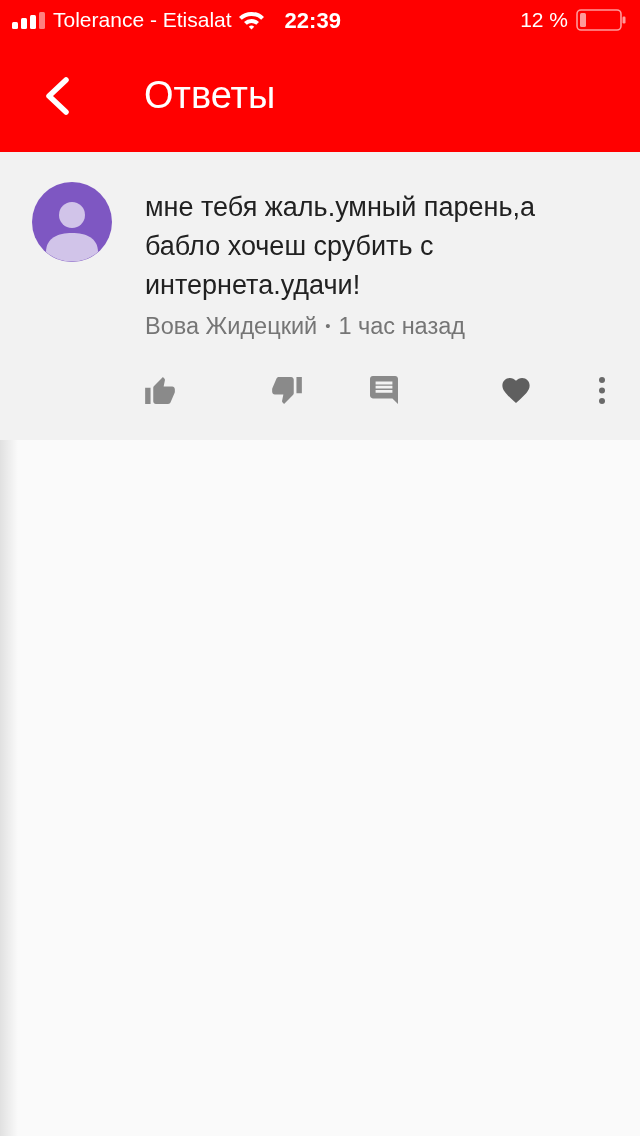 The image size is (640, 1136). I want to click on battery-icon, so click(601, 20).